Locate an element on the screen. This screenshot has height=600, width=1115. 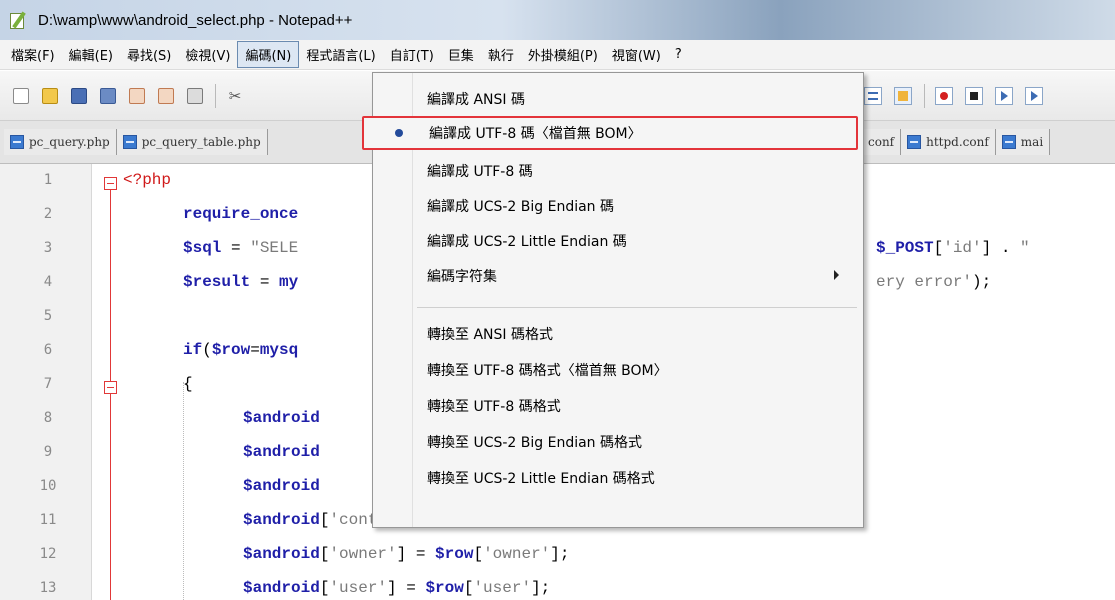
menu-separator is located at coordinates (637, 307).